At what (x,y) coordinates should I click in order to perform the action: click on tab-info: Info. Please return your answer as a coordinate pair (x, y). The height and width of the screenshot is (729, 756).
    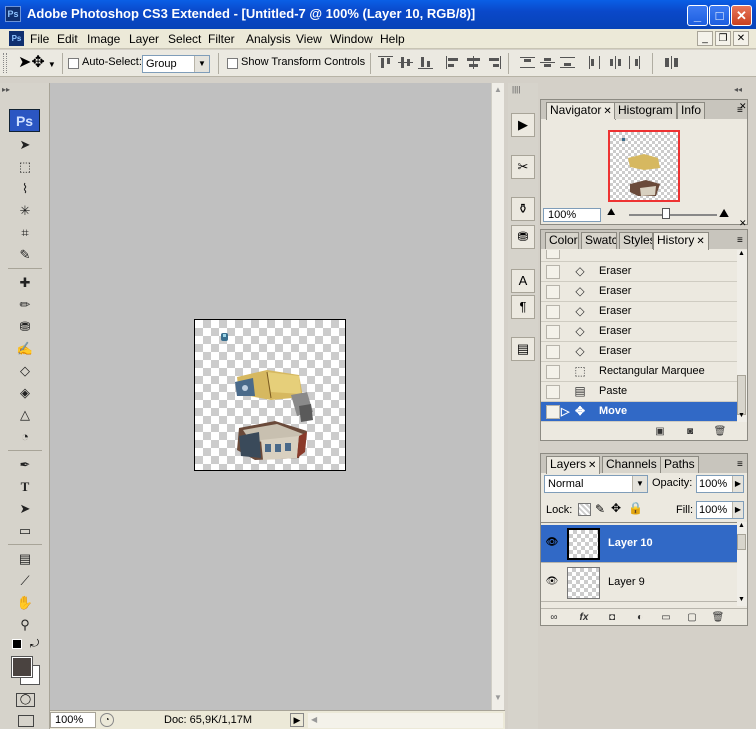
    Looking at the image, I should click on (691, 110).